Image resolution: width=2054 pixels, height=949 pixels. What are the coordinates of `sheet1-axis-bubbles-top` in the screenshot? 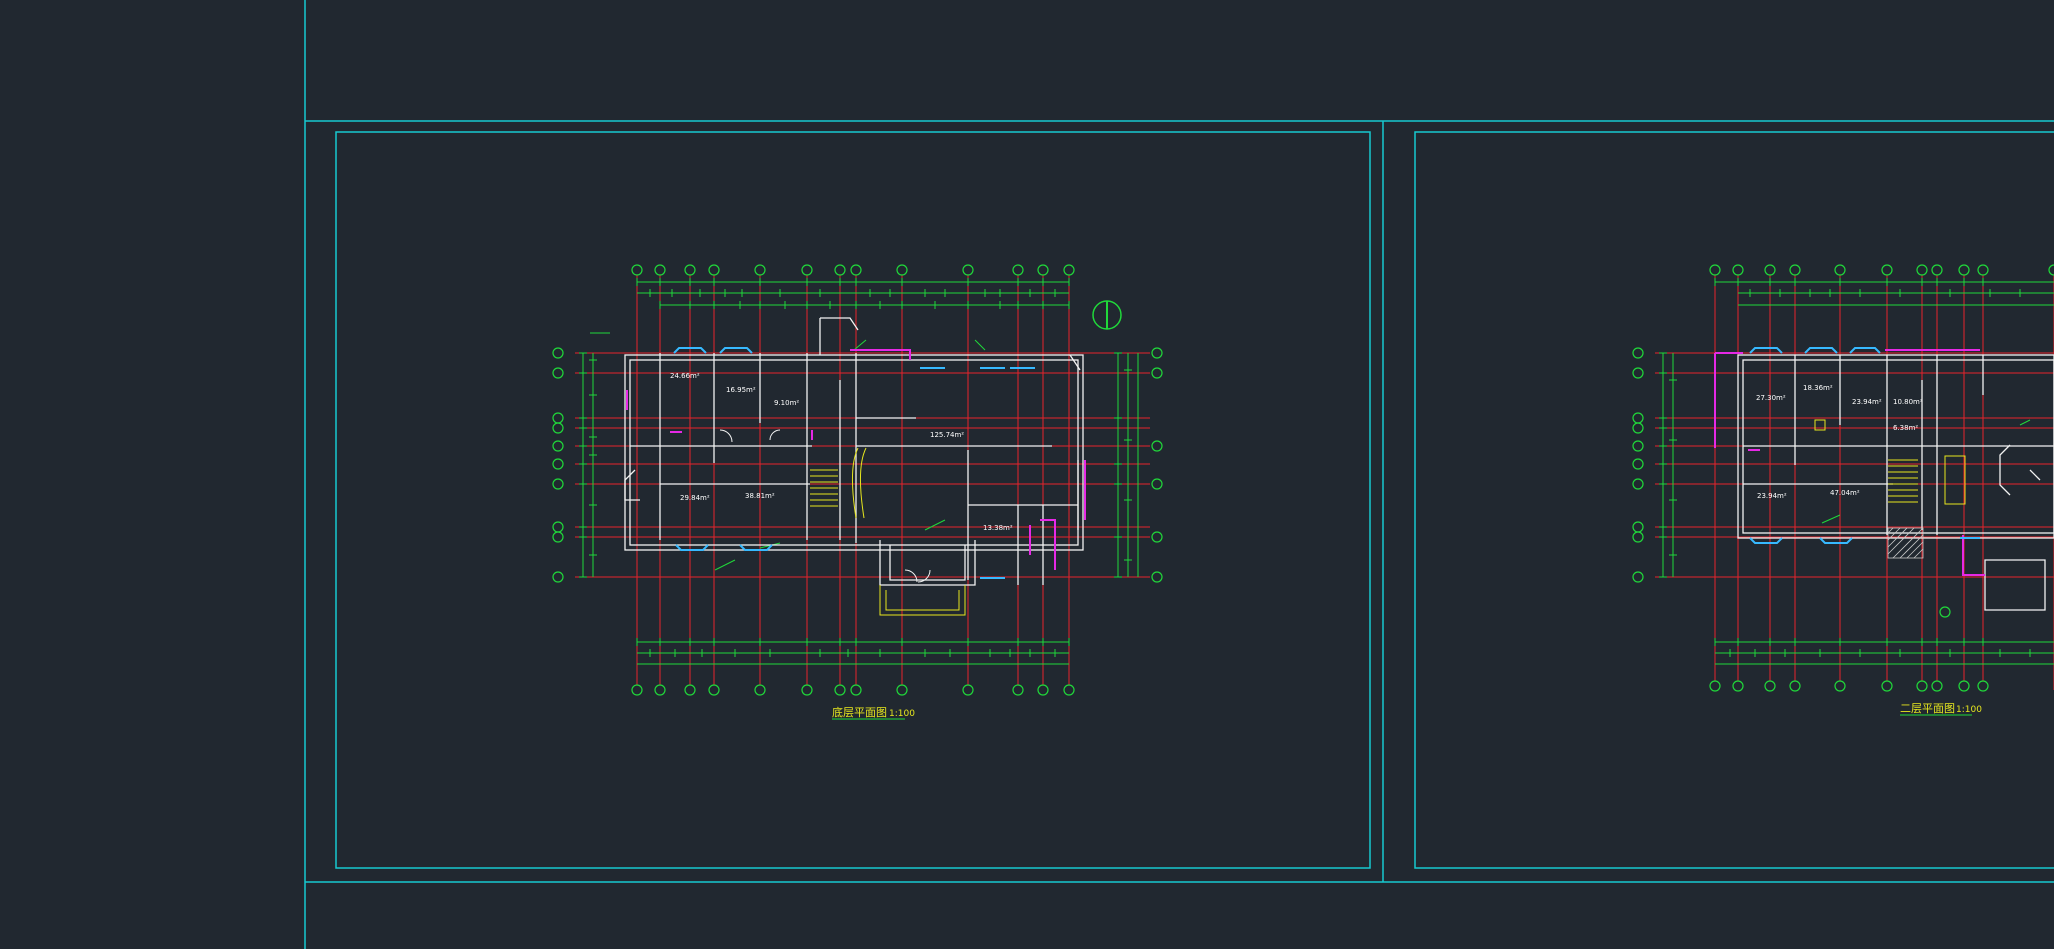 It's located at (853, 480).